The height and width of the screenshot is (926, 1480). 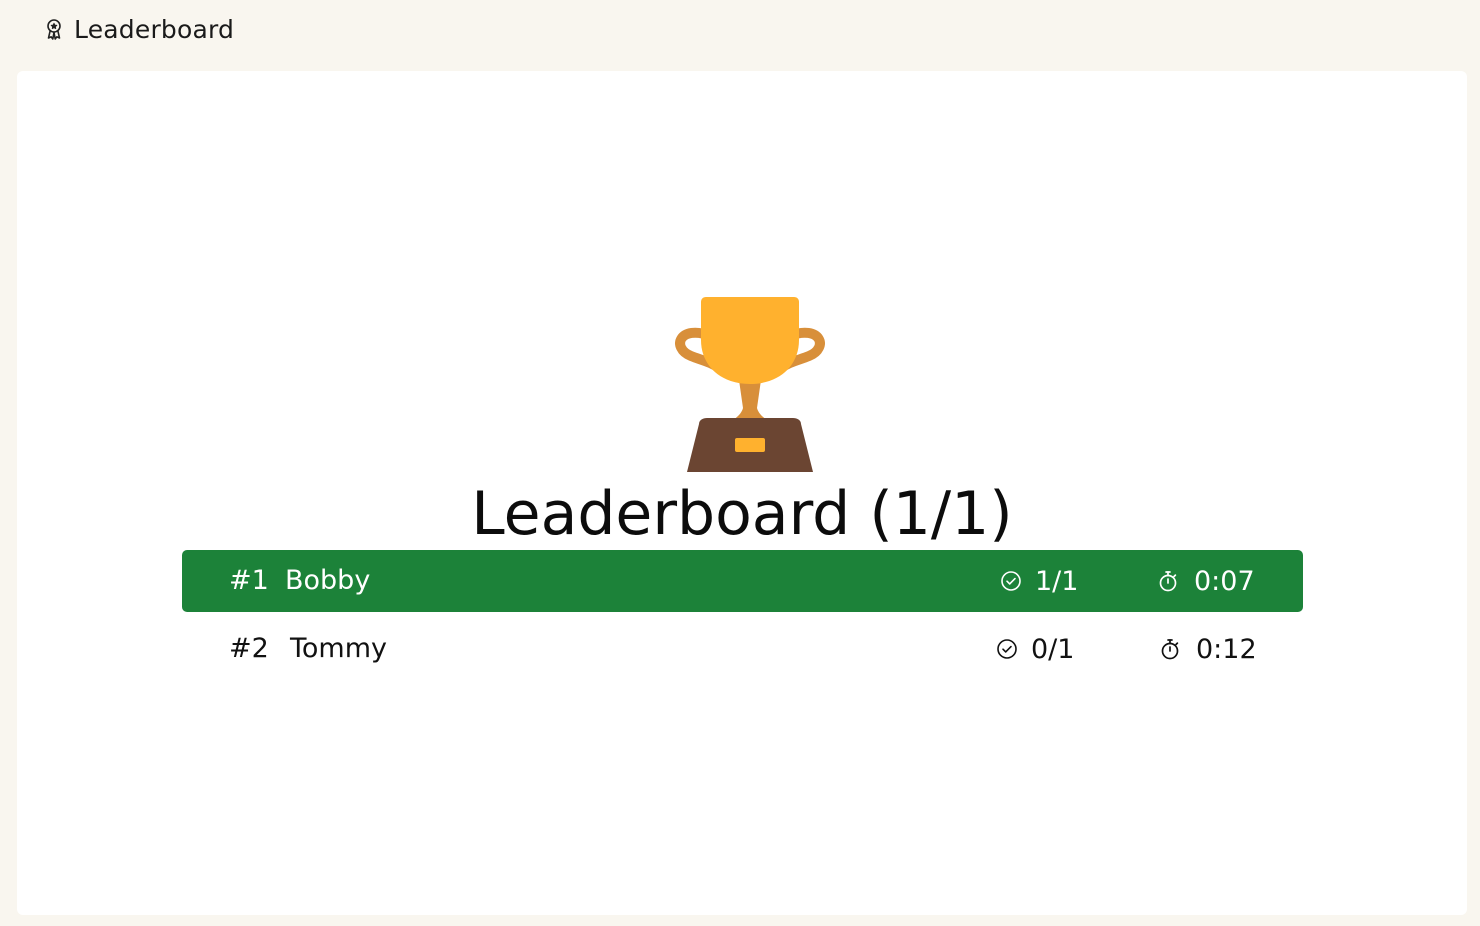 What do you see at coordinates (1224, 581) in the screenshot?
I see `time-value: 0:07` at bounding box center [1224, 581].